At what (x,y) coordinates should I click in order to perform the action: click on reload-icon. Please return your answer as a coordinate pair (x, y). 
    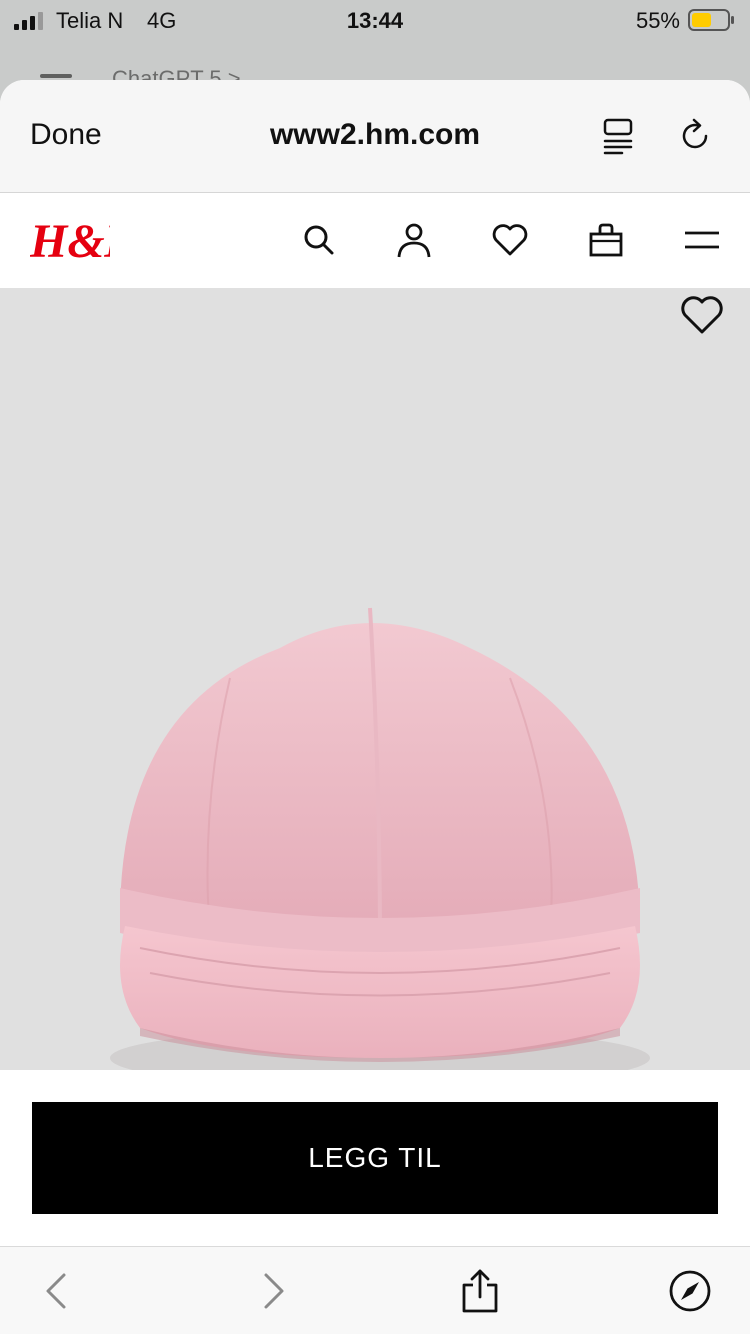
    Looking at the image, I should click on (696, 136).